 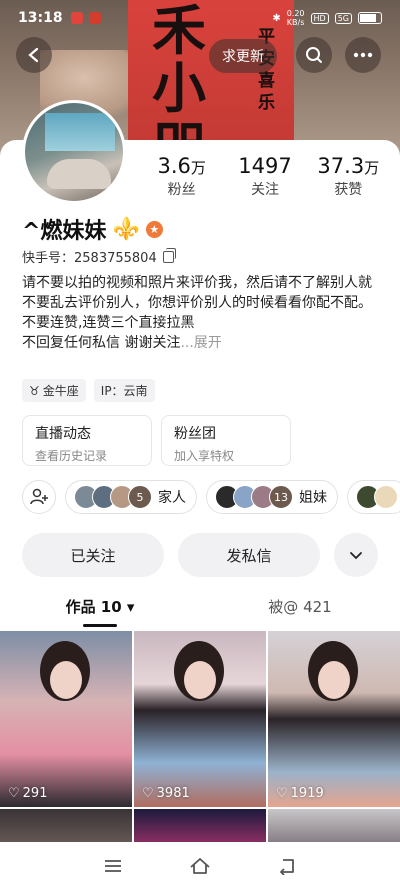 I want to click on more-button, so click(x=363, y=55).